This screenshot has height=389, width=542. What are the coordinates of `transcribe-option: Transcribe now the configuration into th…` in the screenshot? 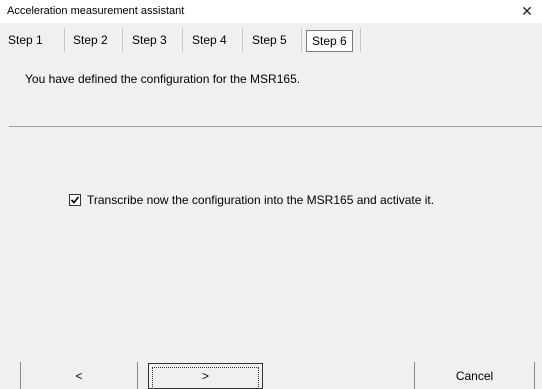 It's located at (251, 200).